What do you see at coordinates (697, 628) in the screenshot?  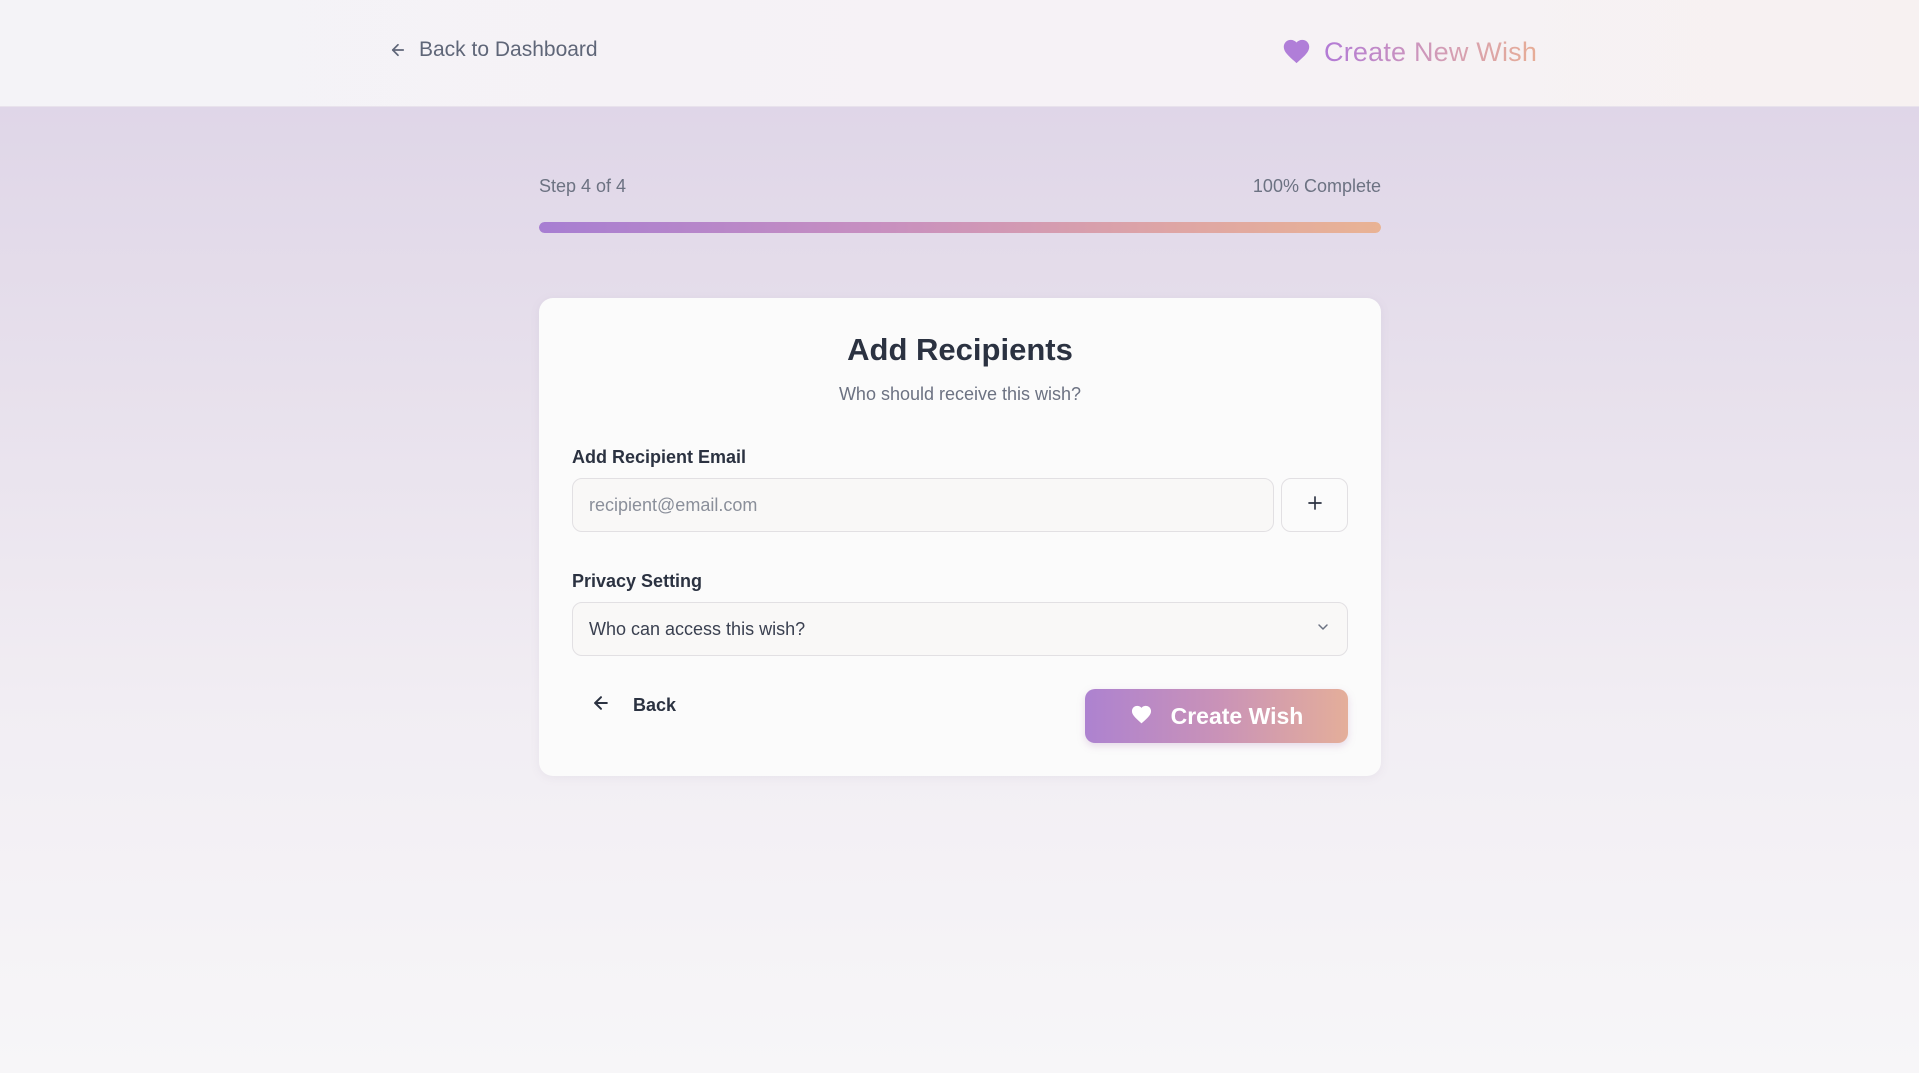 I see `privacy-select-value: Who can access this wish?` at bounding box center [697, 628].